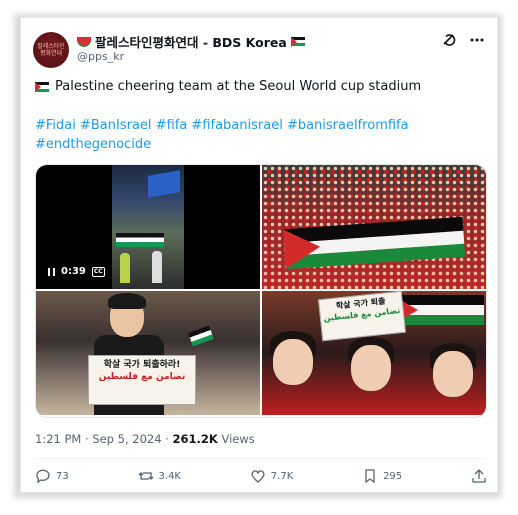 This screenshot has height=515, width=518. I want to click on fan-sign: 학살 국가 퇴출하라! تضامن مع فلسطين, so click(142, 380).